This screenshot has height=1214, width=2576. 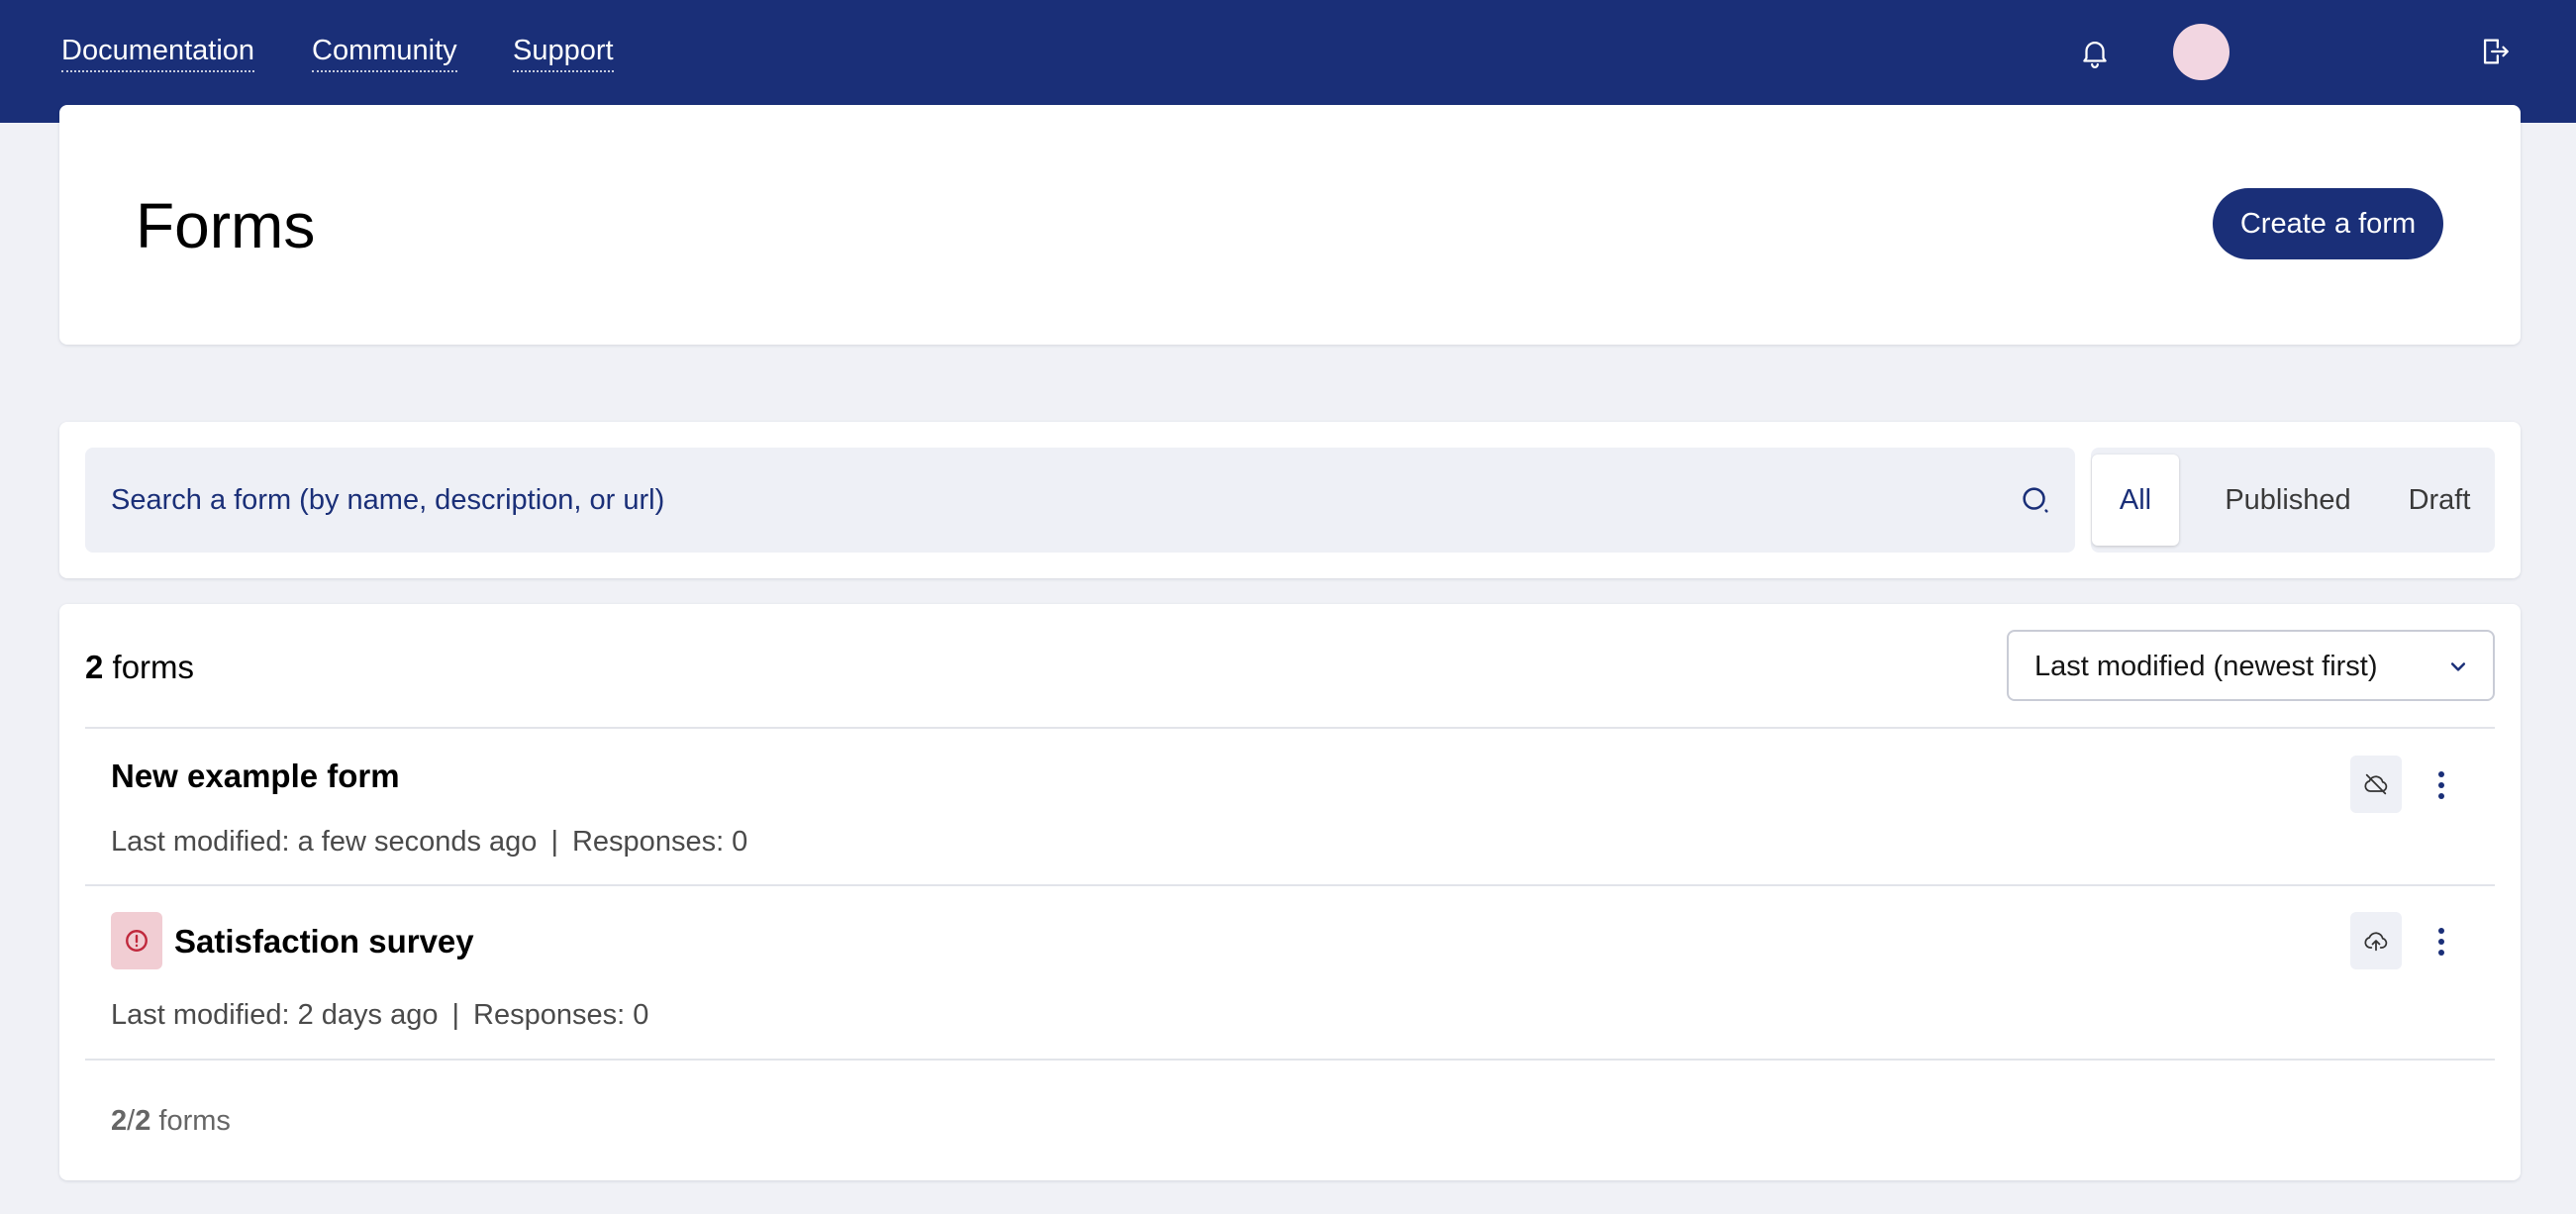 What do you see at coordinates (95, 667) in the screenshot?
I see `forms-count-number: 2` at bounding box center [95, 667].